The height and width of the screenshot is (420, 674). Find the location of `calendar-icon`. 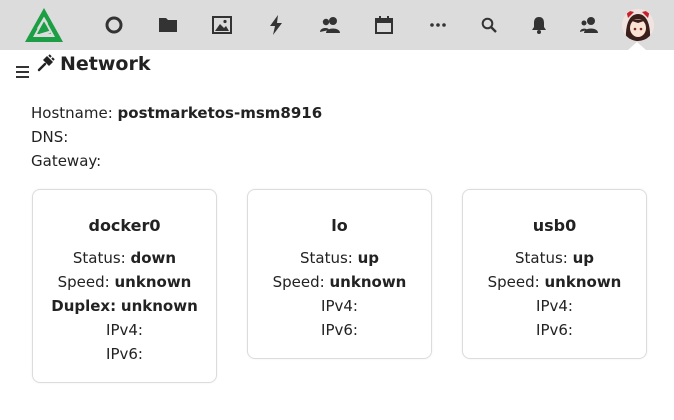

calendar-icon is located at coordinates (384, 25).